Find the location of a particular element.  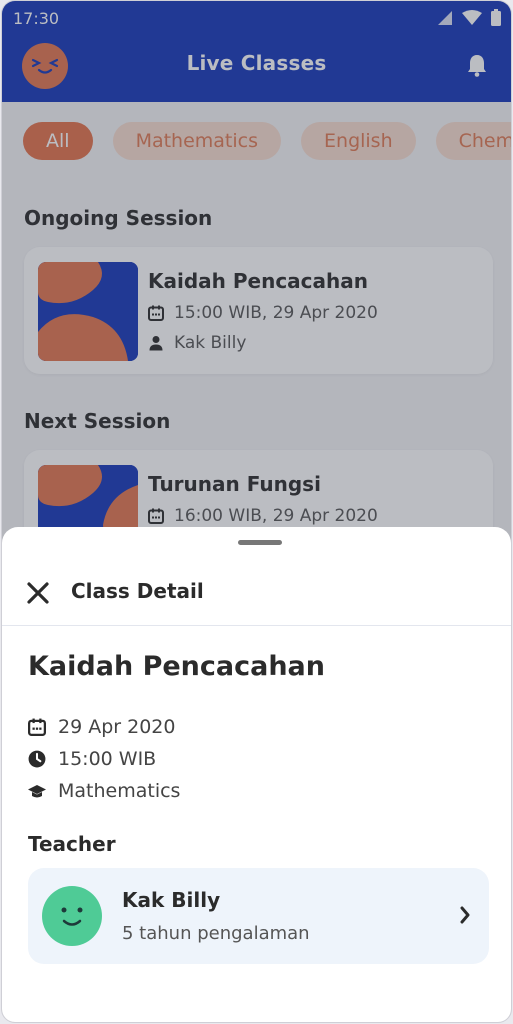

teacher-avatar is located at coordinates (72, 916).